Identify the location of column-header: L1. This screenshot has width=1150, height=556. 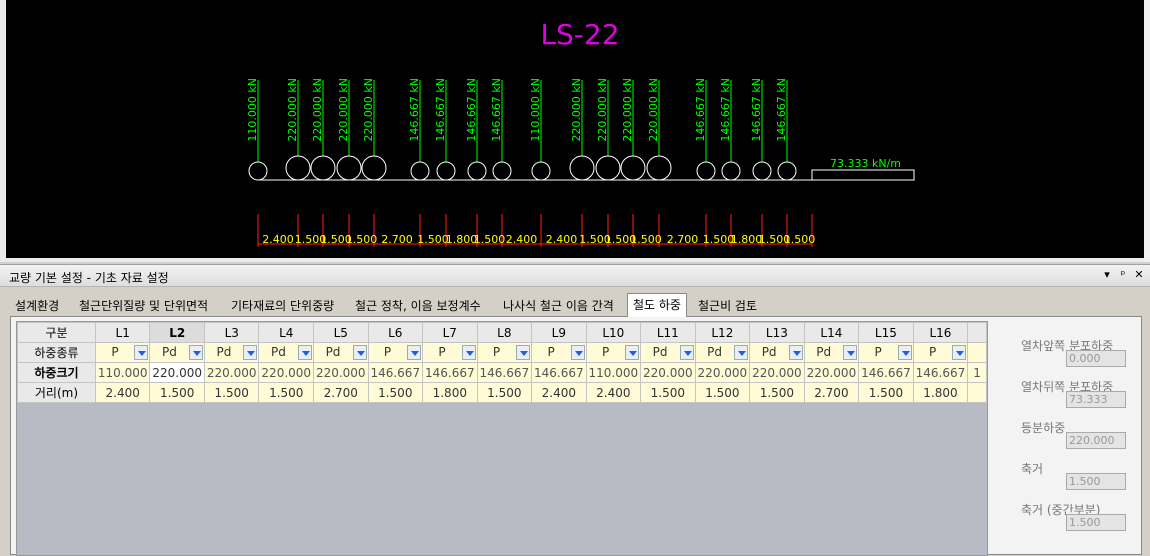
(122, 332).